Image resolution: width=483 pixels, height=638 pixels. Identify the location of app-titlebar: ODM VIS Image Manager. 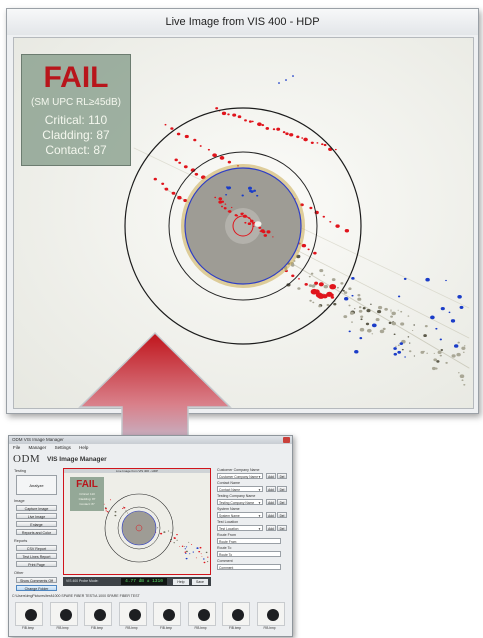
(150, 440).